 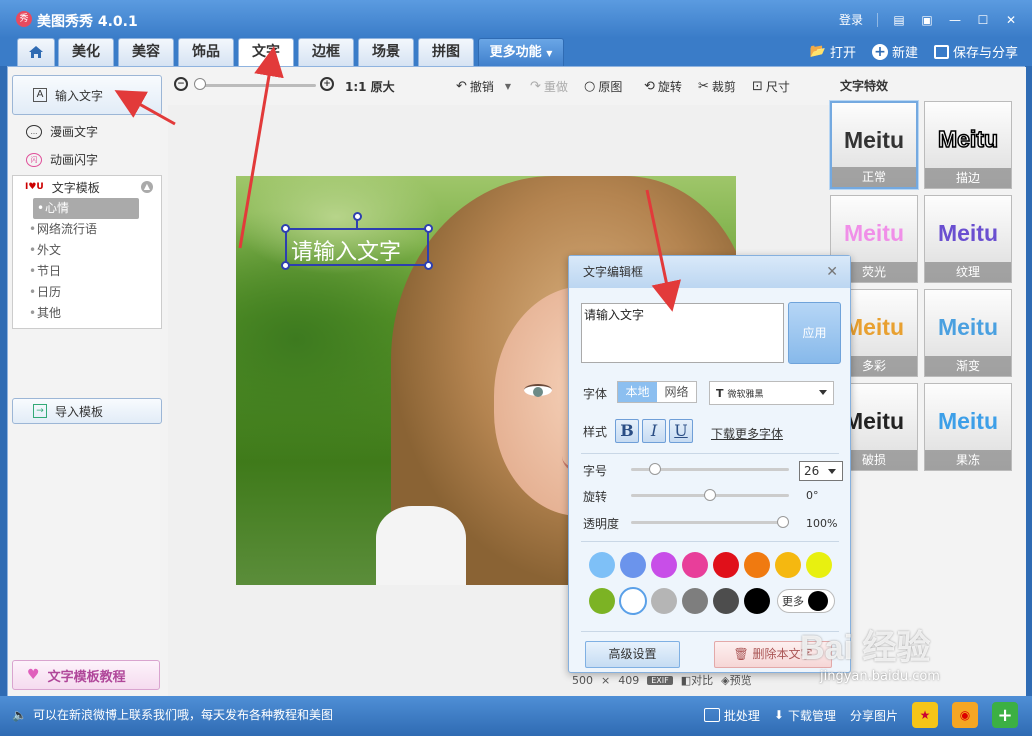 What do you see at coordinates (851, 19) in the screenshot?
I see `login-link: 登录` at bounding box center [851, 19].